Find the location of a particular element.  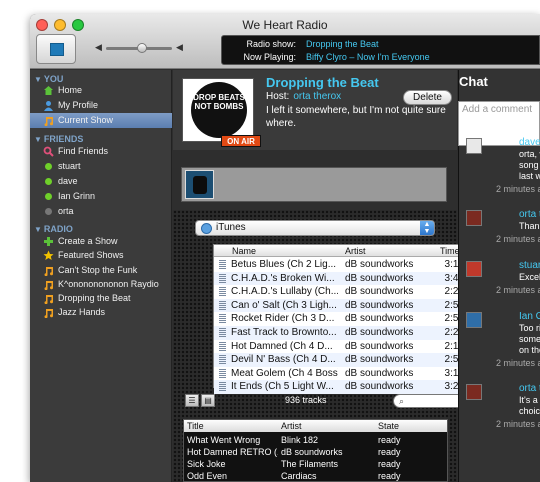

volume-low-icon: ◀ is located at coordinates (98, 47).